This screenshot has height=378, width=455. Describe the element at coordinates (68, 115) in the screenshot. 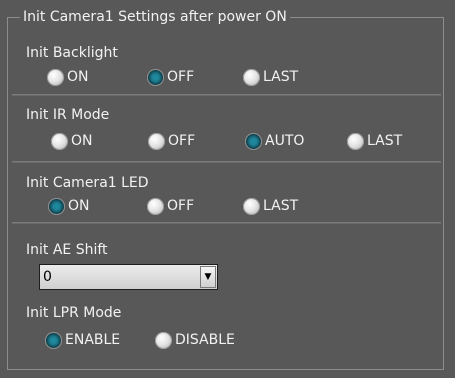

I see `ir-mode-label: Init IR Mode` at that location.